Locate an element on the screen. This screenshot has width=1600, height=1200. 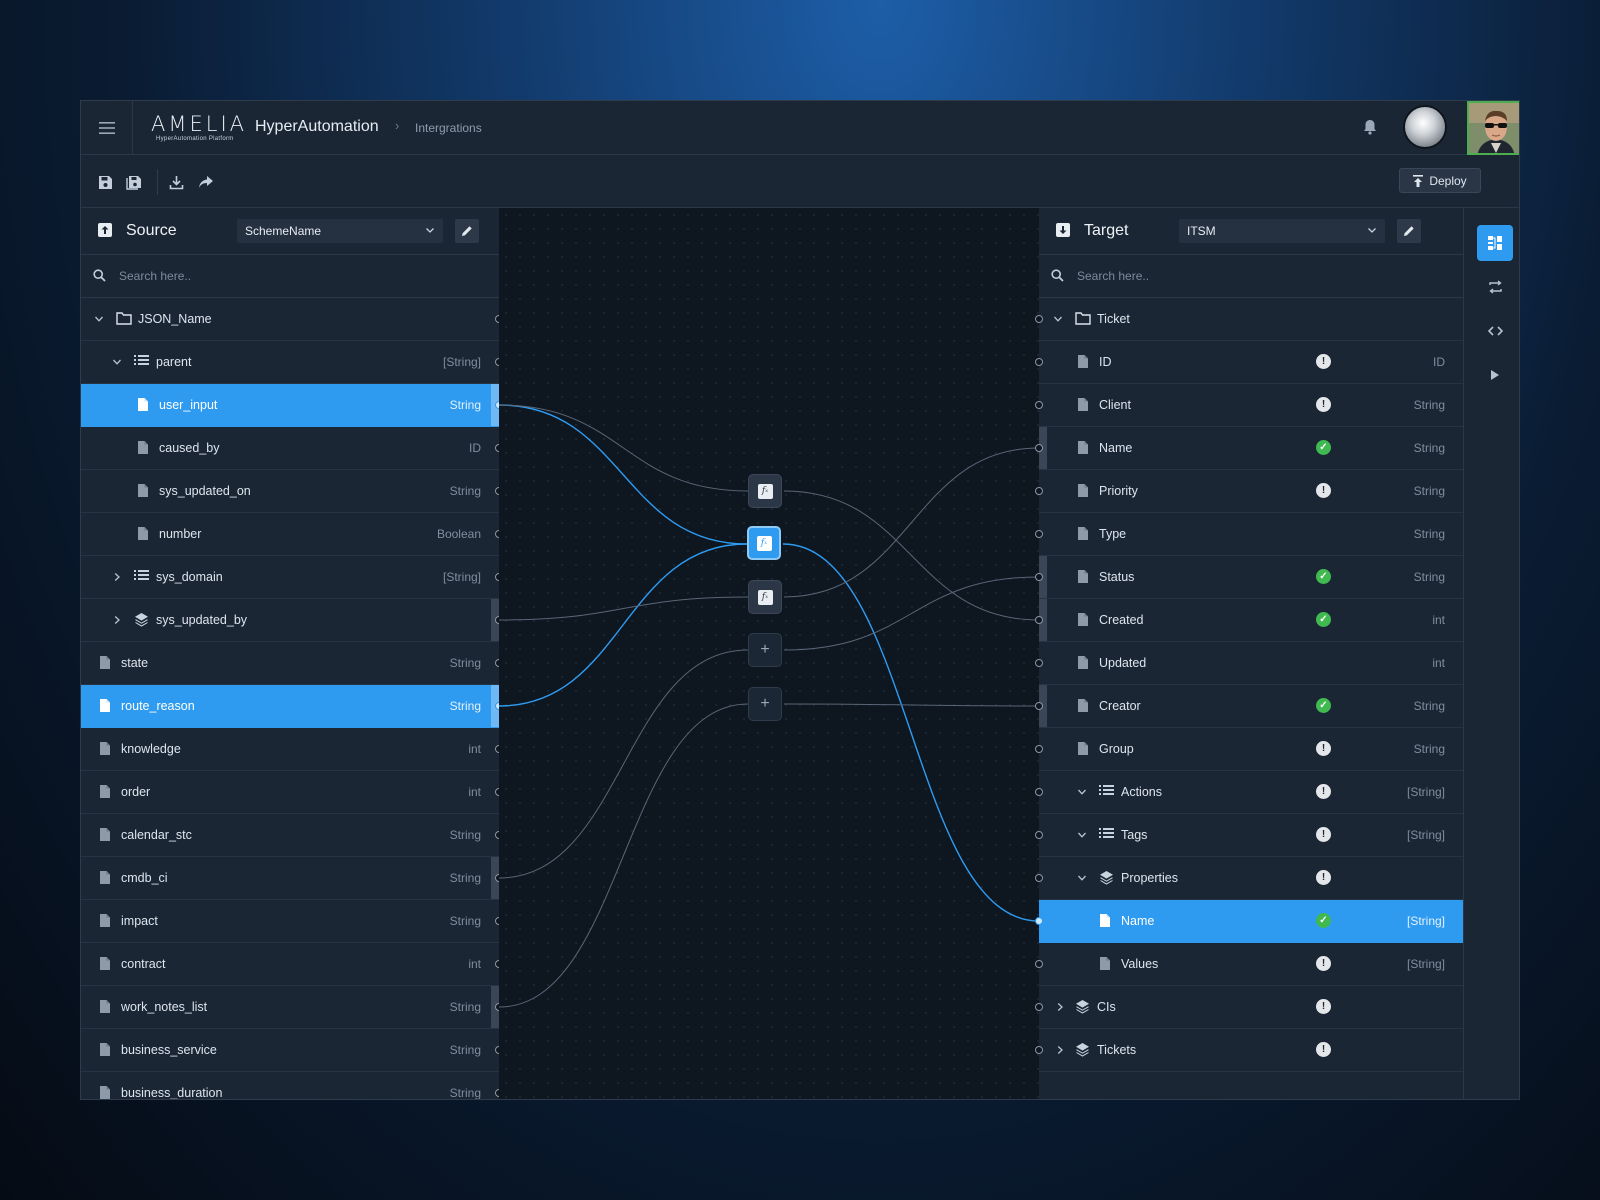
target-row: Type String is located at coordinates (1249, 534).